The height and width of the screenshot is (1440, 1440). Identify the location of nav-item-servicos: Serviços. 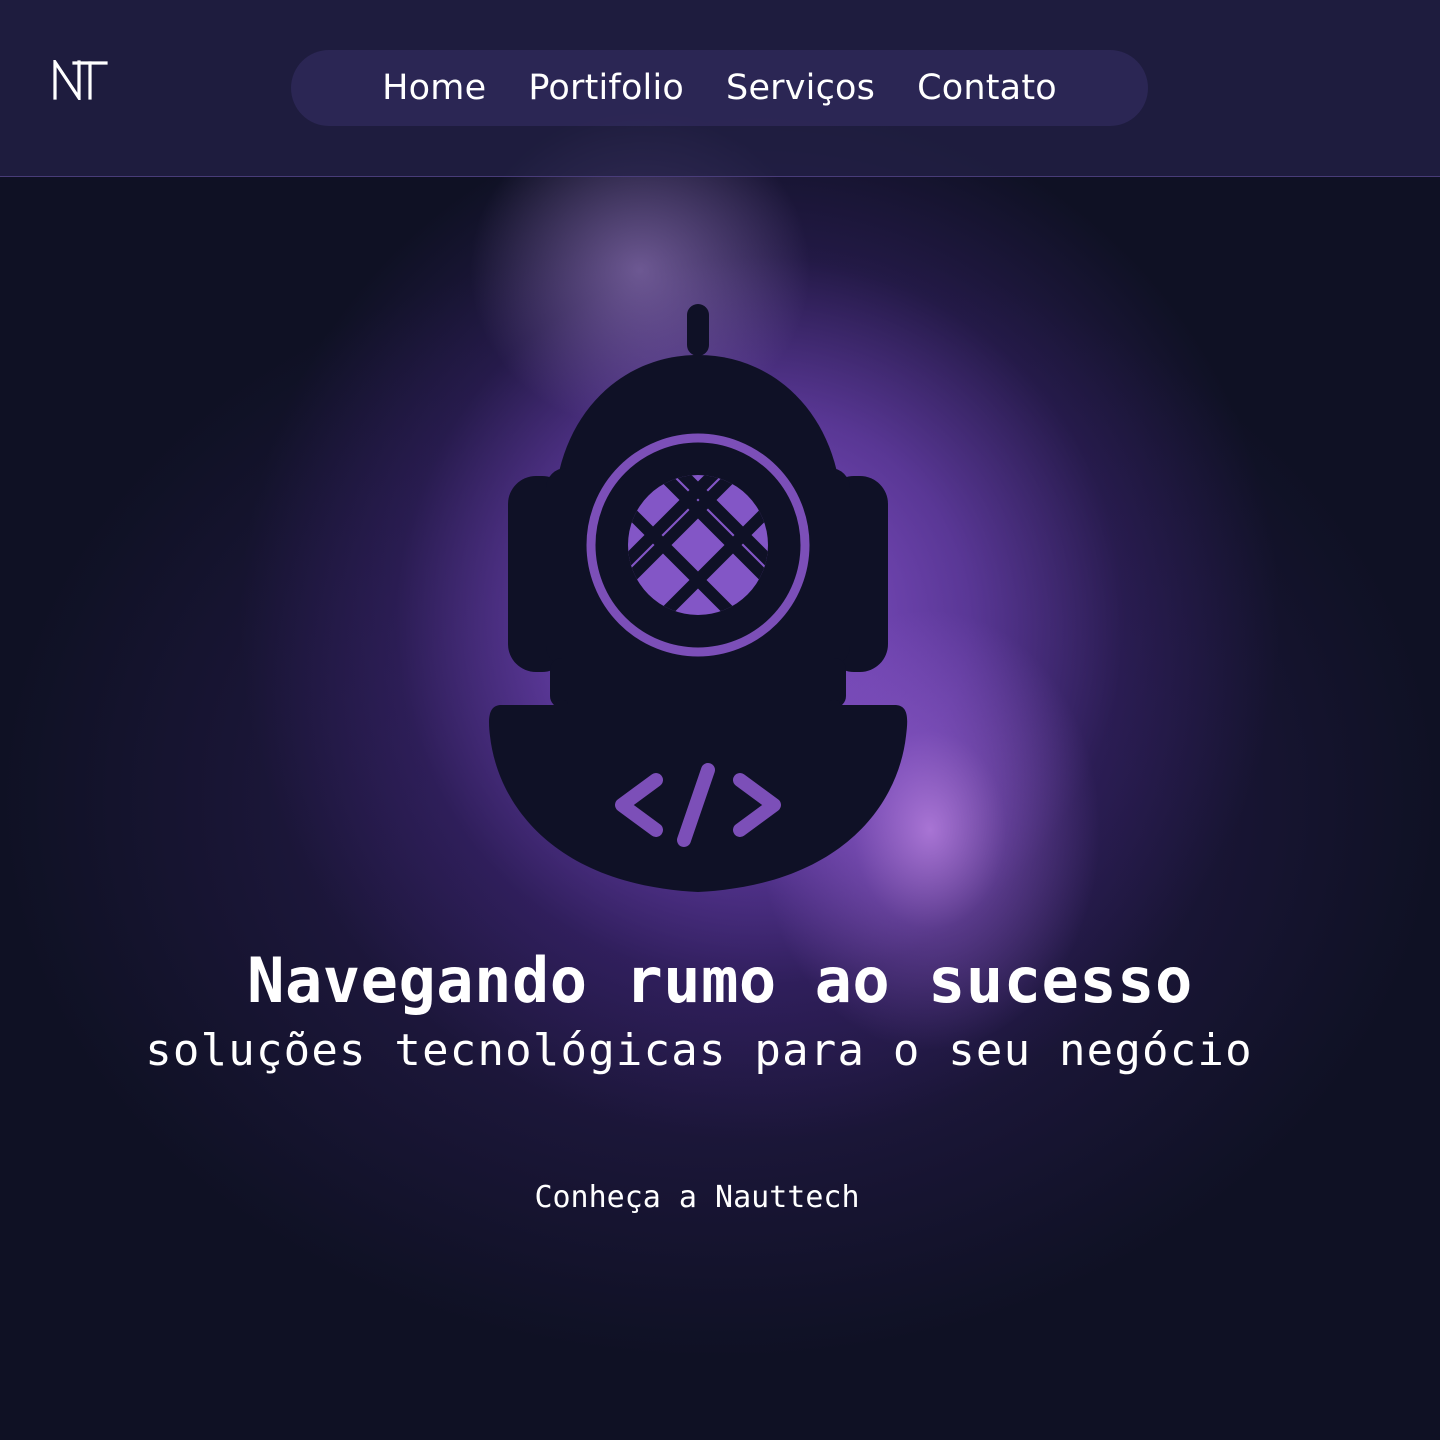
(800, 88).